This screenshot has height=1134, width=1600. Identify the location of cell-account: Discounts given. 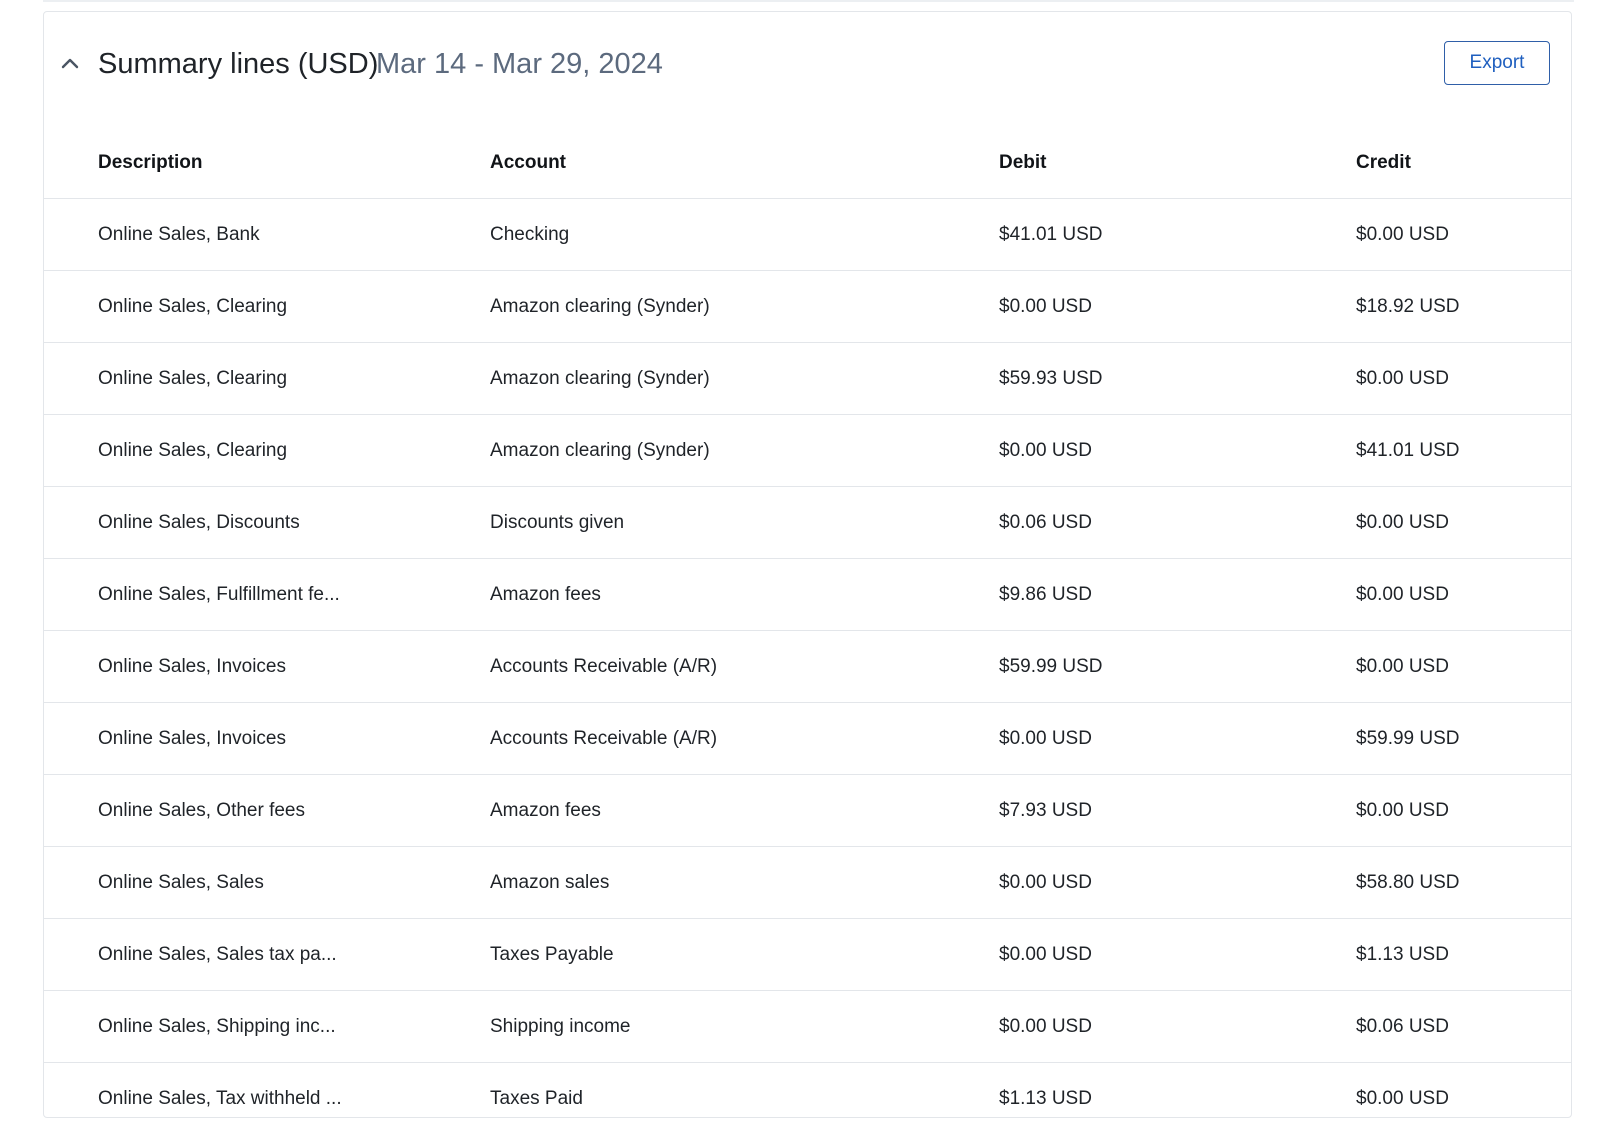
(744, 523).